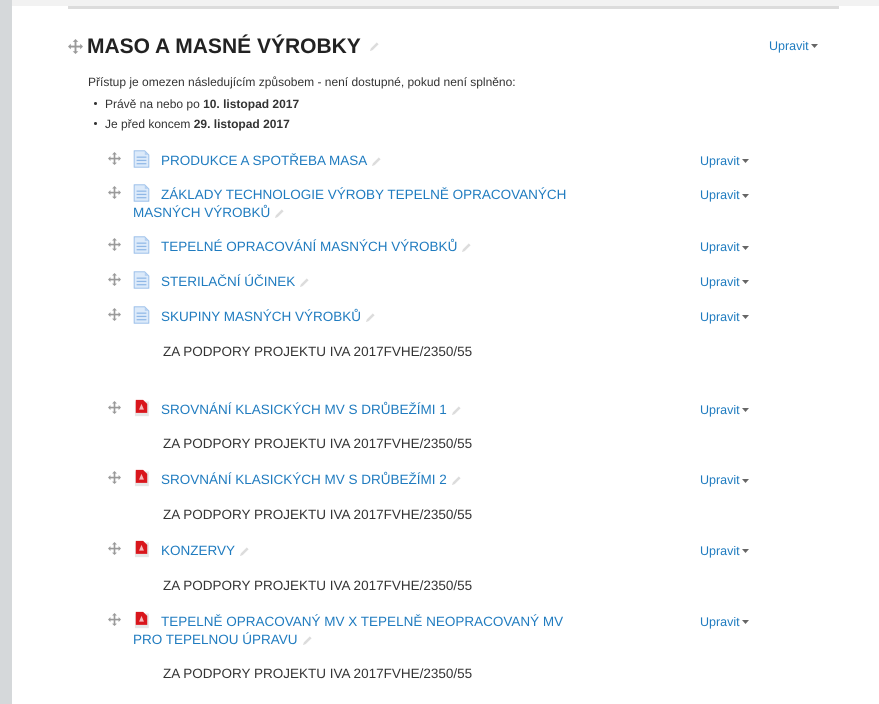 Image resolution: width=879 pixels, height=704 pixels. I want to click on restriction-condition: Právě na nebo po 10. listopad 2017, so click(202, 104).